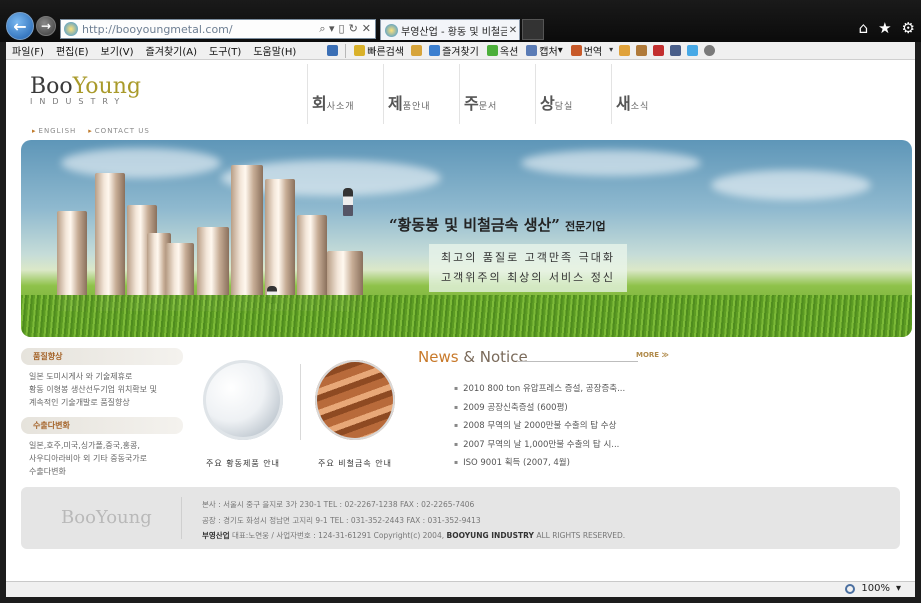 This screenshot has height=603, width=921. What do you see at coordinates (417, 50) in the screenshot?
I see `key-icon` at bounding box center [417, 50].